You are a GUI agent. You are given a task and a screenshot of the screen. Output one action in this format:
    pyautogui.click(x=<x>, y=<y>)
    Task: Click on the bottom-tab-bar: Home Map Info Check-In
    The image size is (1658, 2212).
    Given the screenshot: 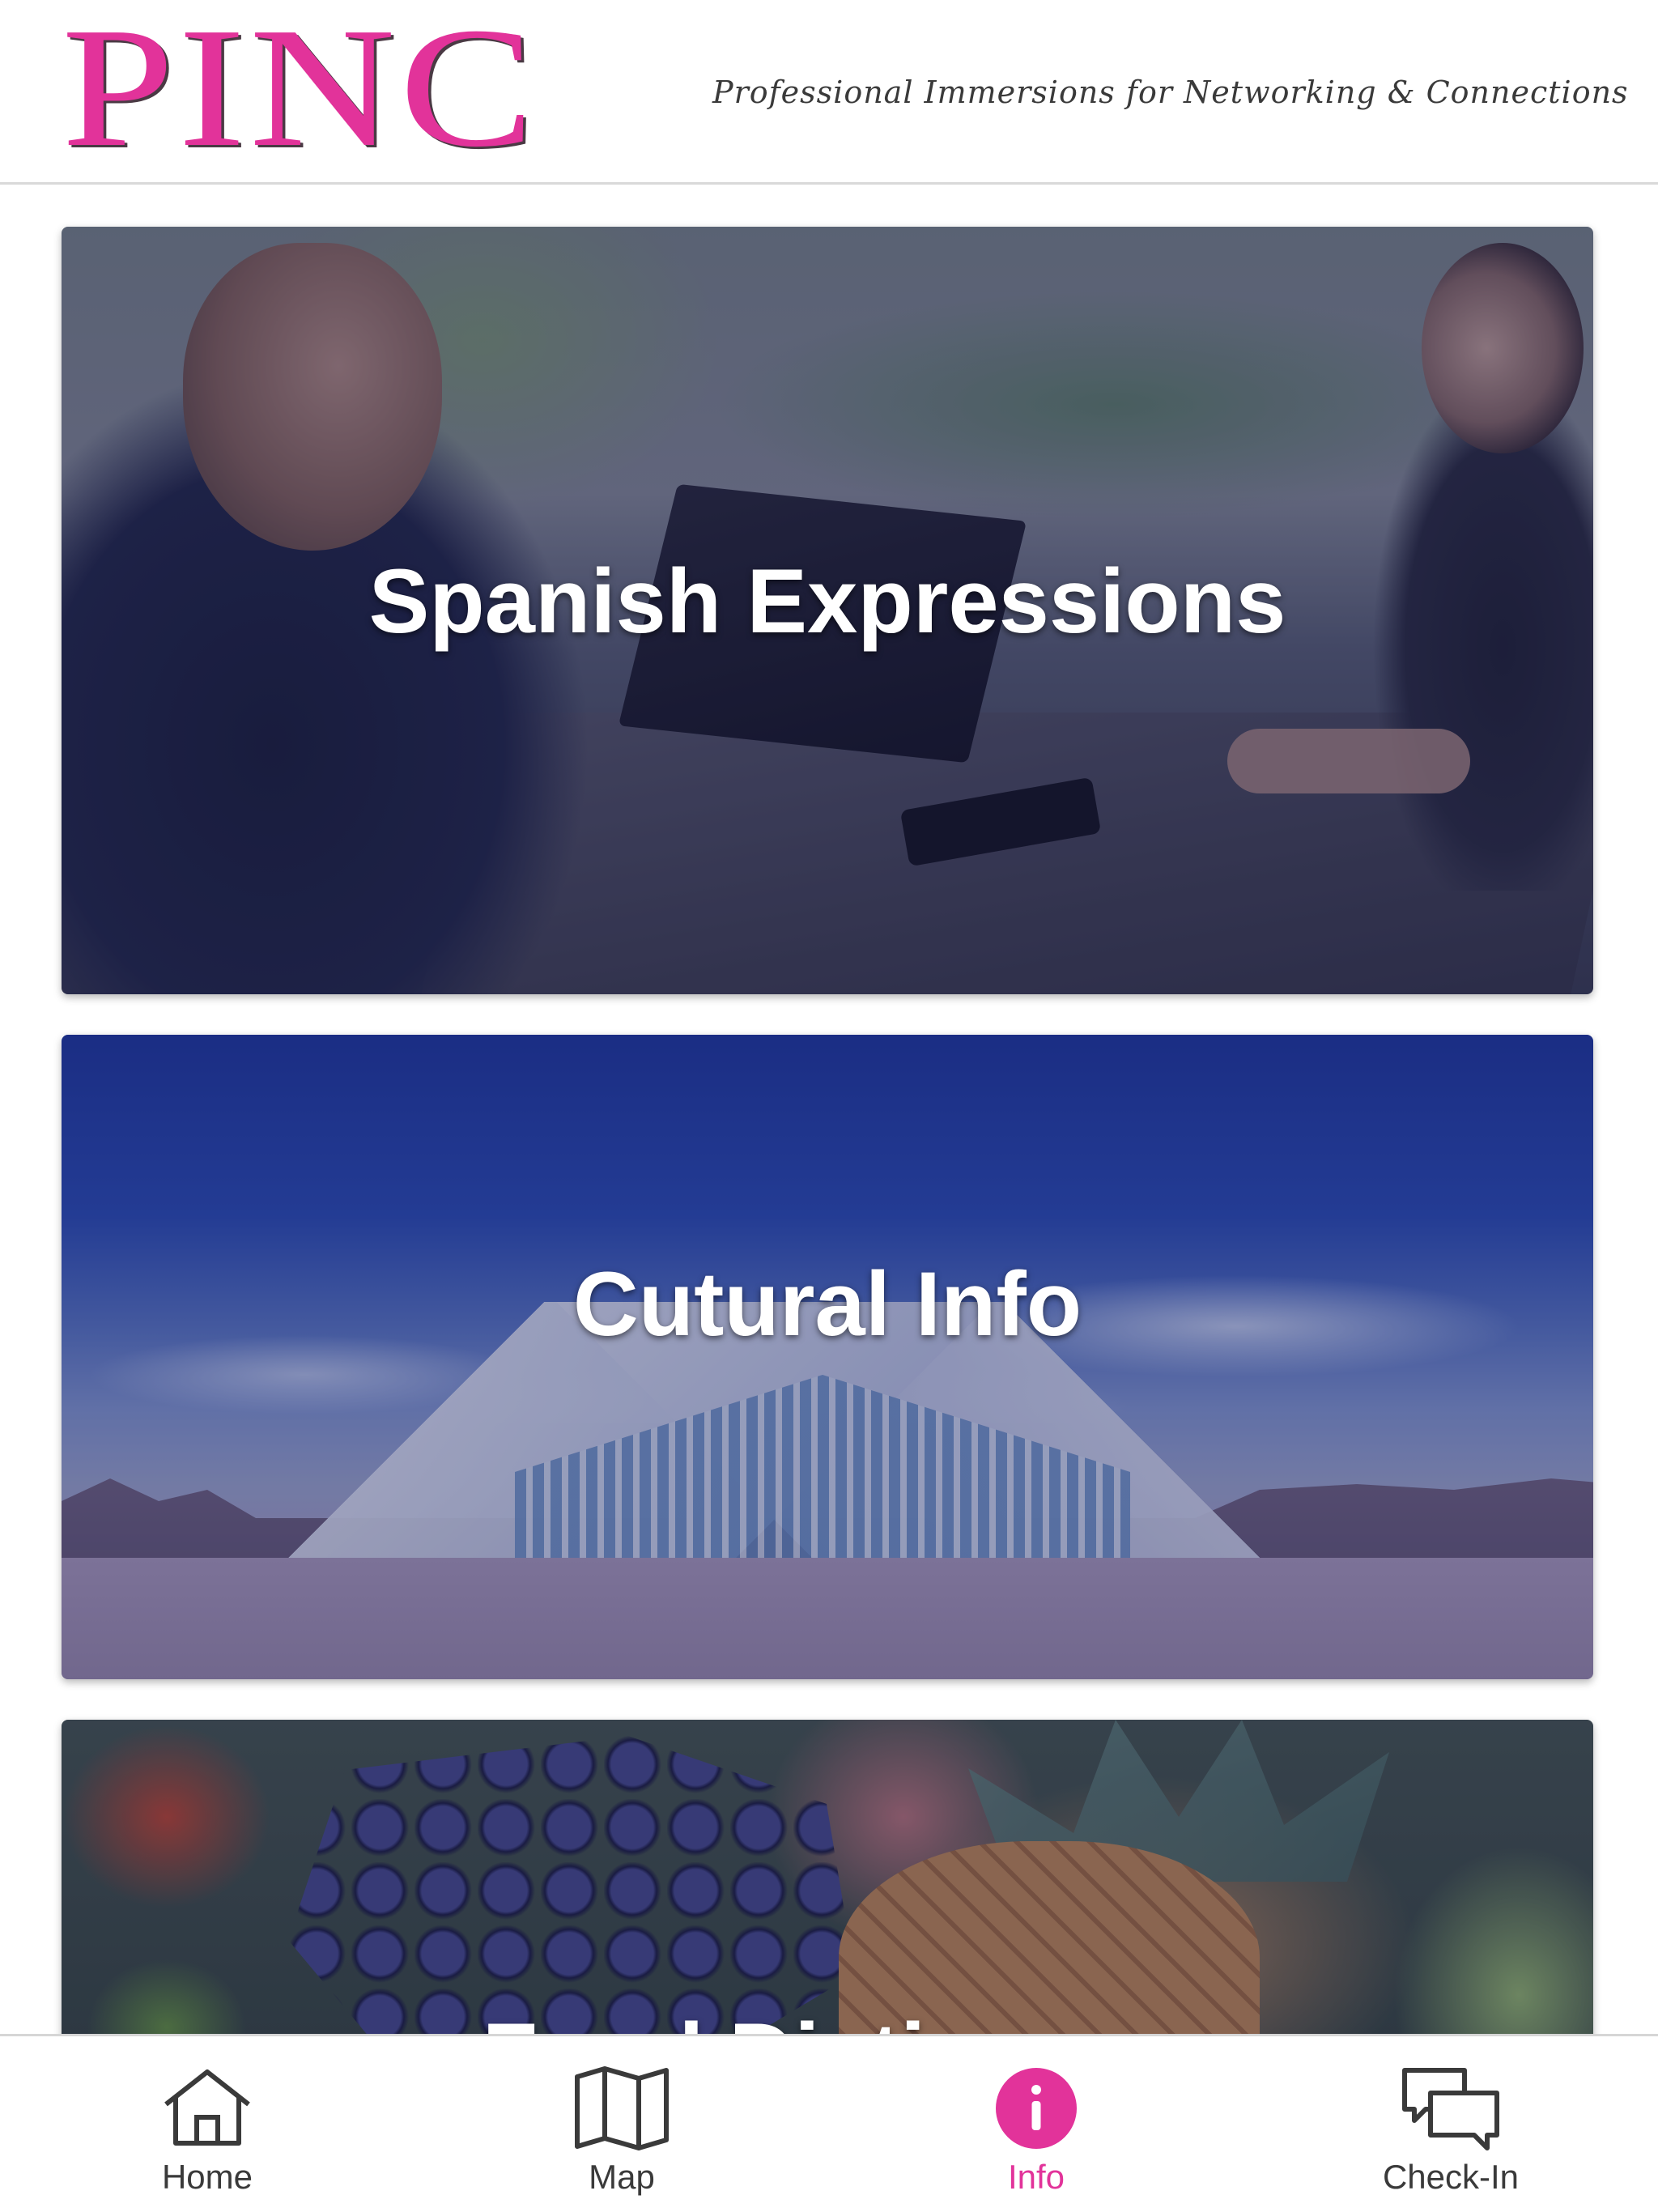 What is the action you would take?
    pyautogui.click(x=829, y=2123)
    